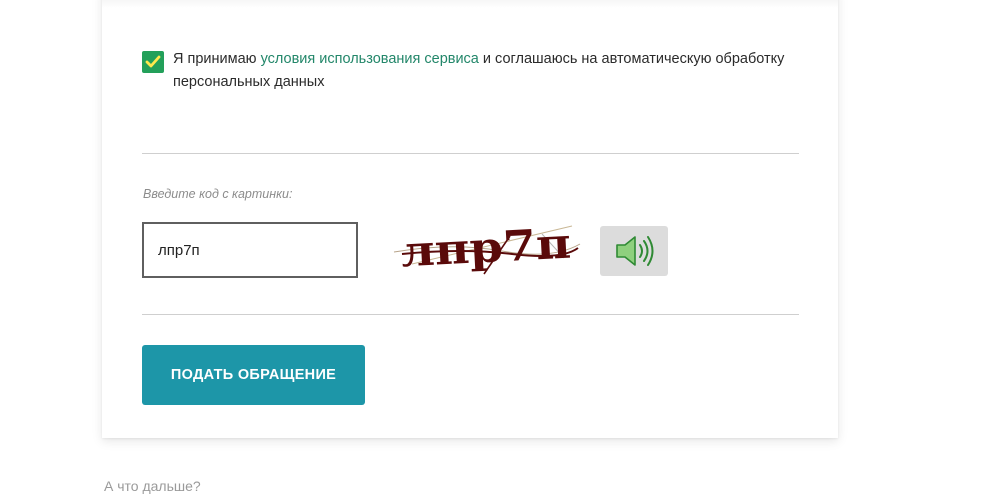  Describe the element at coordinates (217, 59) in the screenshot. I see `consent-text-before: Я принимаю` at that location.